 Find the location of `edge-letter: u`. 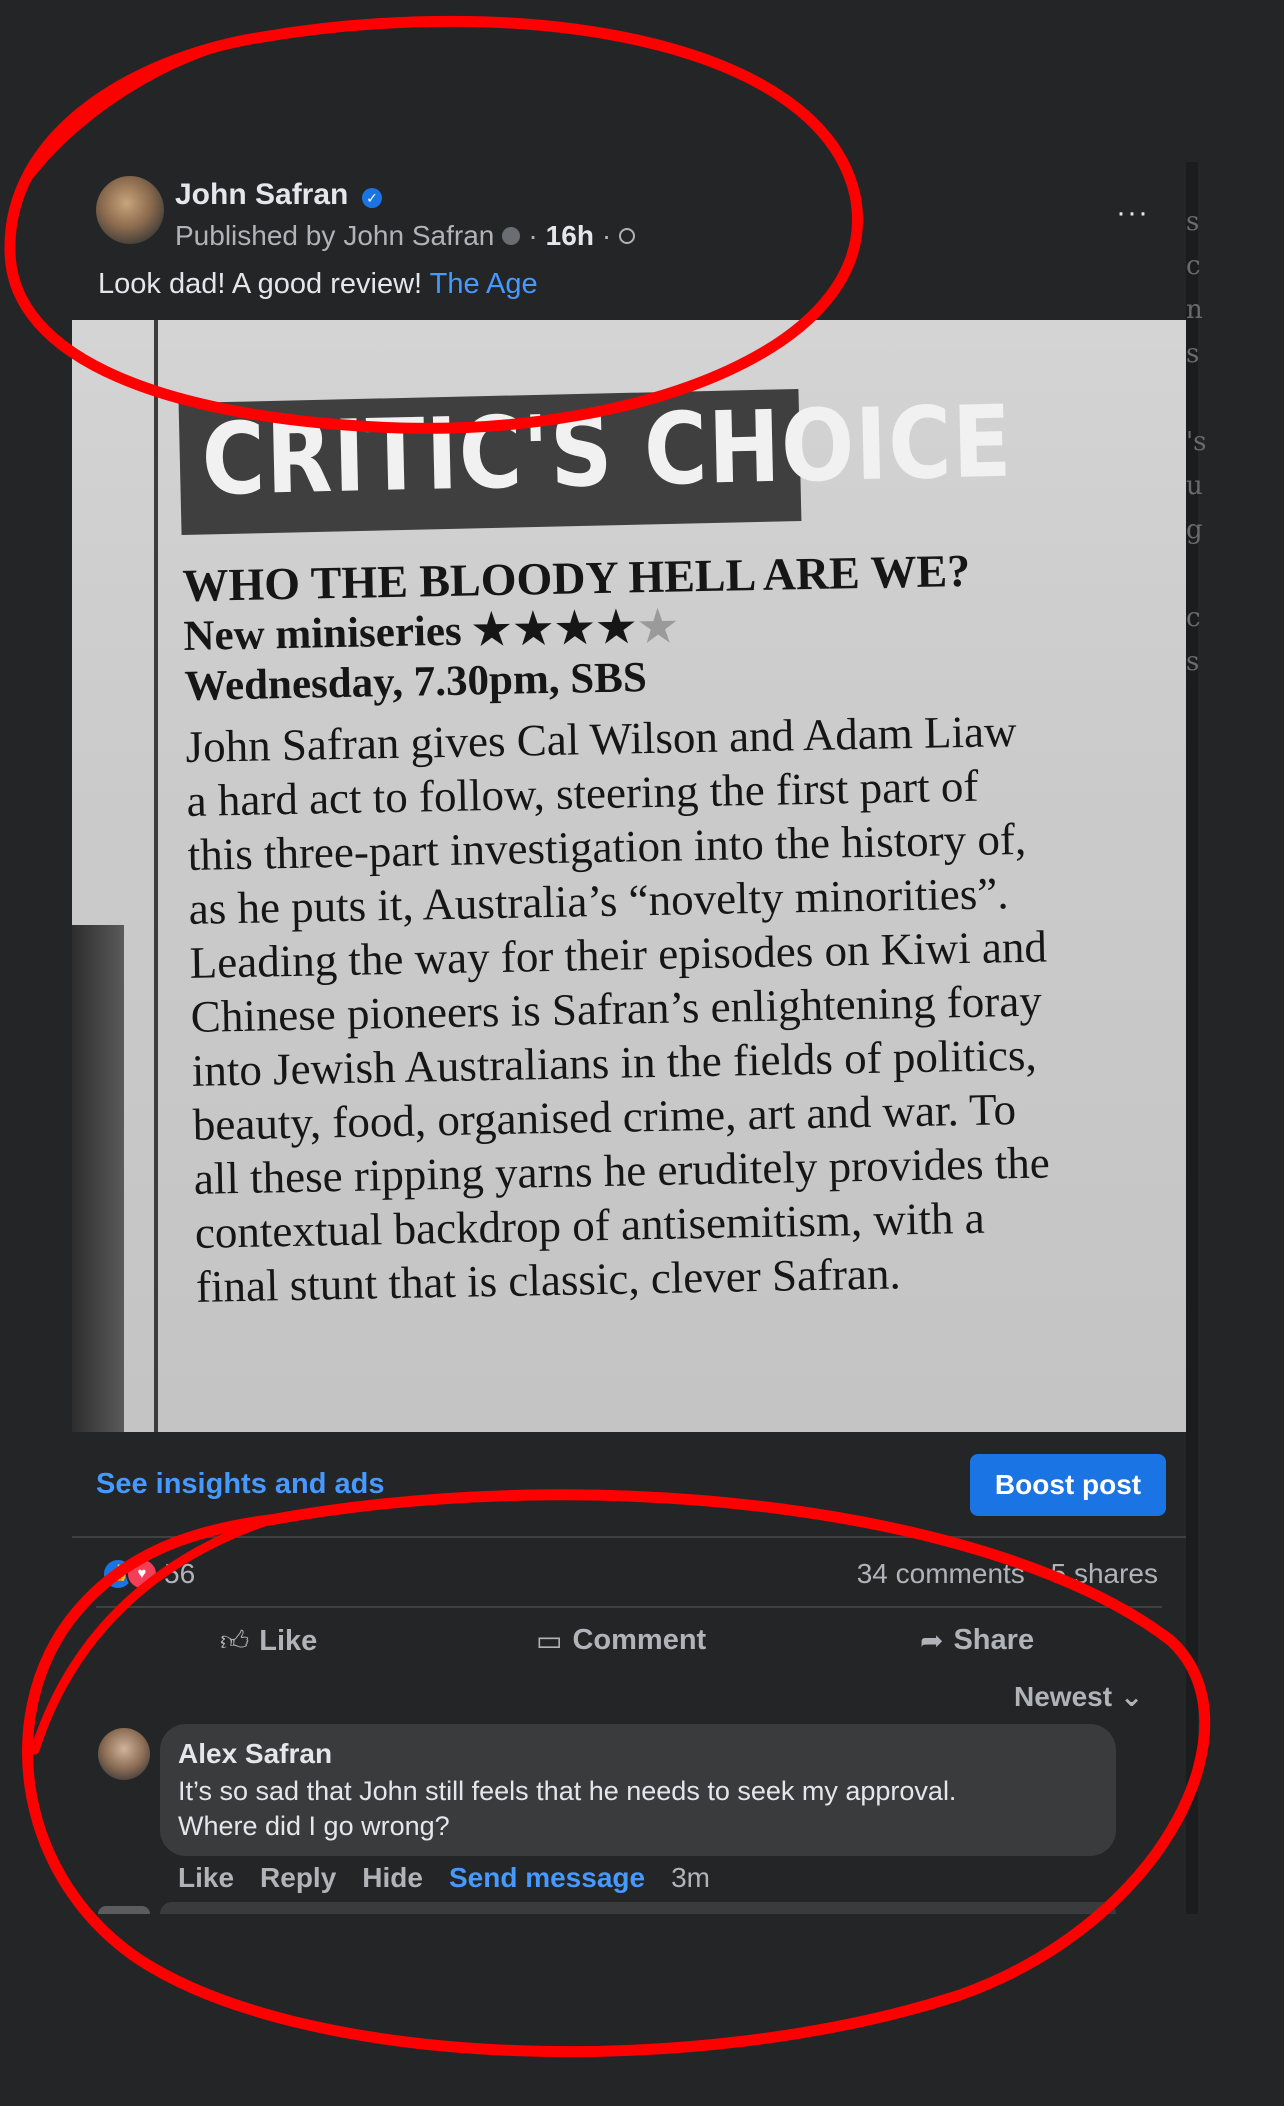

edge-letter: u is located at coordinates (1194, 486).